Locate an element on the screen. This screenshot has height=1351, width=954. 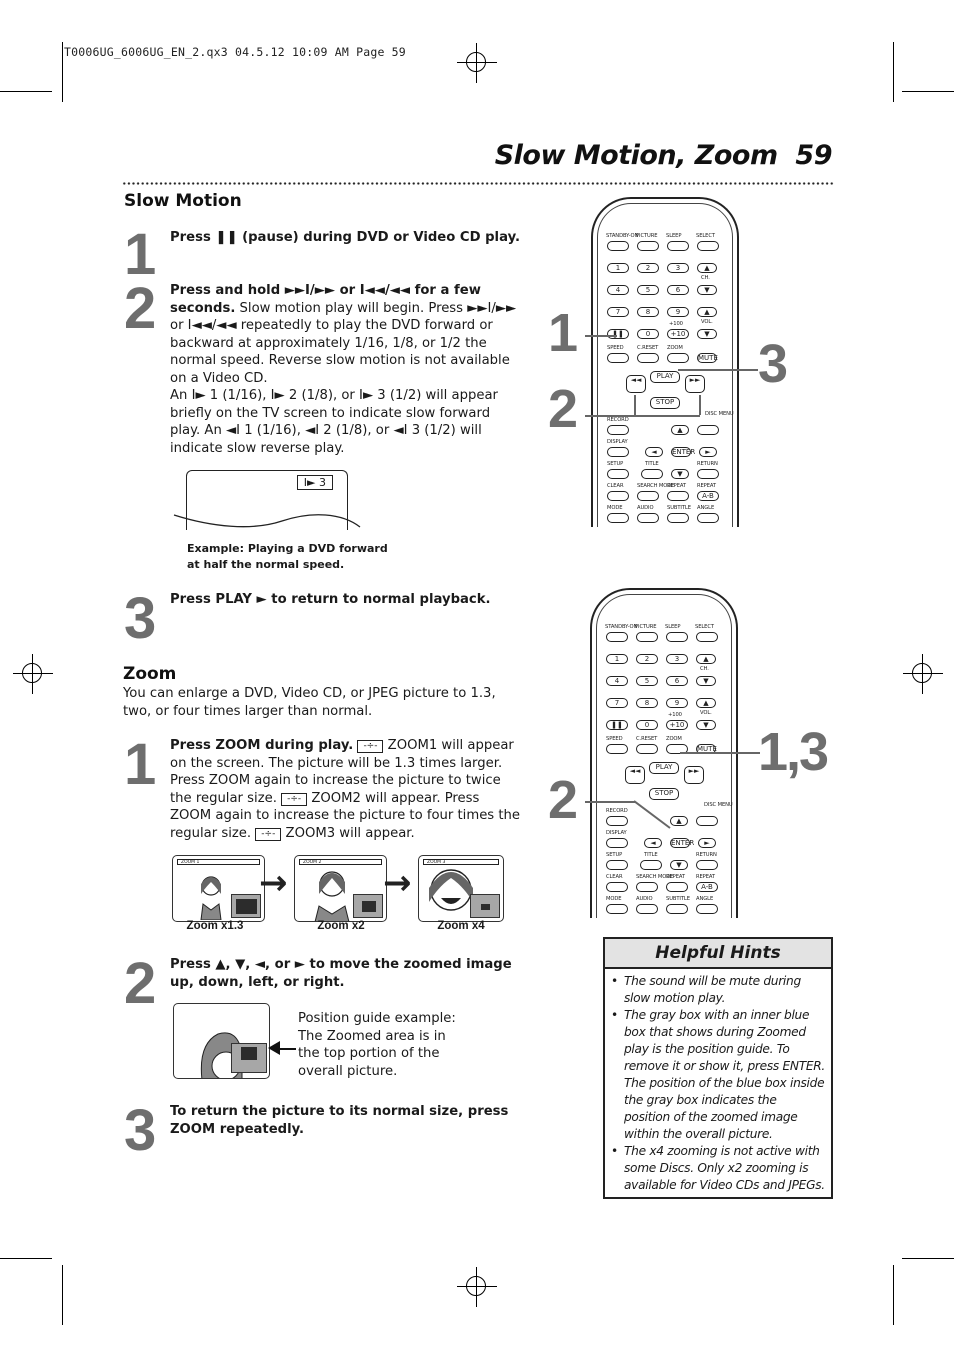
registration-mark-icon is located at coordinates (33, 674).